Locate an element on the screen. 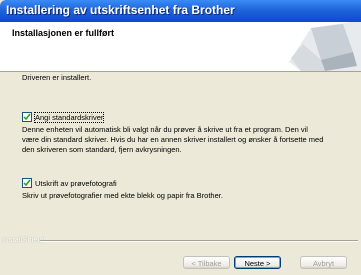 The height and width of the screenshot is (275, 361). installshield-brand: InstallShield is located at coordinates (23, 239).